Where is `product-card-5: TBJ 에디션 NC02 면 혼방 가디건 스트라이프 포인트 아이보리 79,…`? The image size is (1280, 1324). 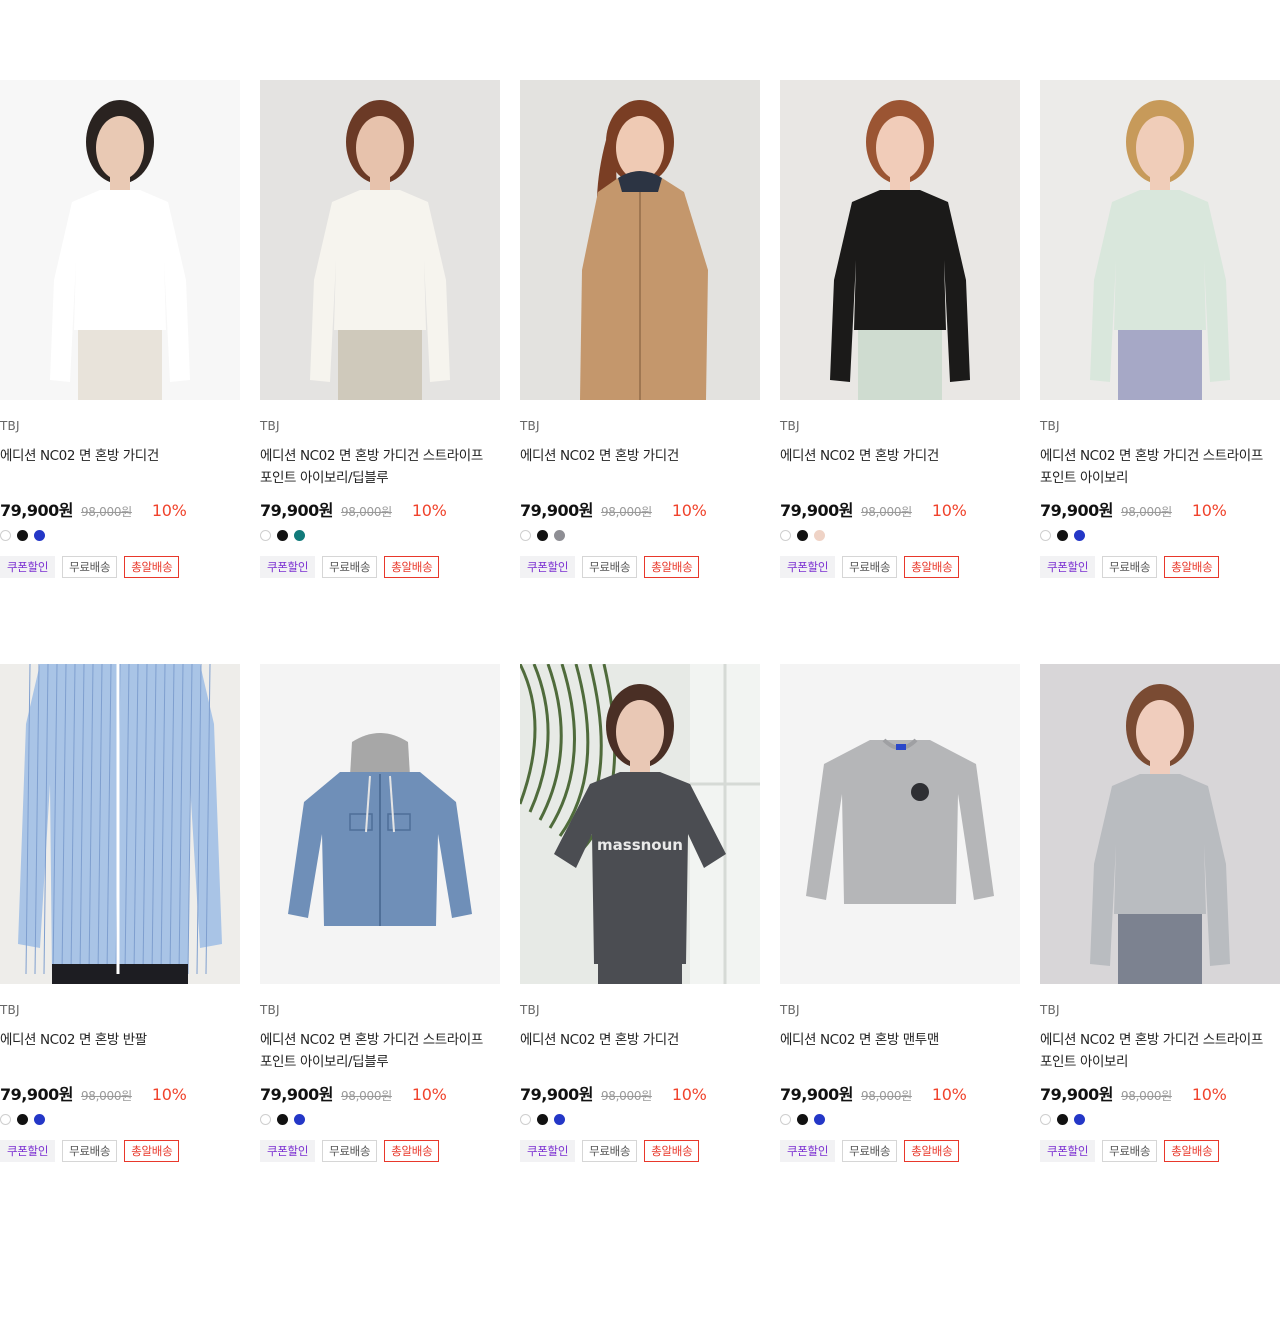
product-card-5: TBJ 에디션 NC02 면 혼방 가디건 스트라이프 포인트 아이보리 79,… is located at coordinates (1160, 332).